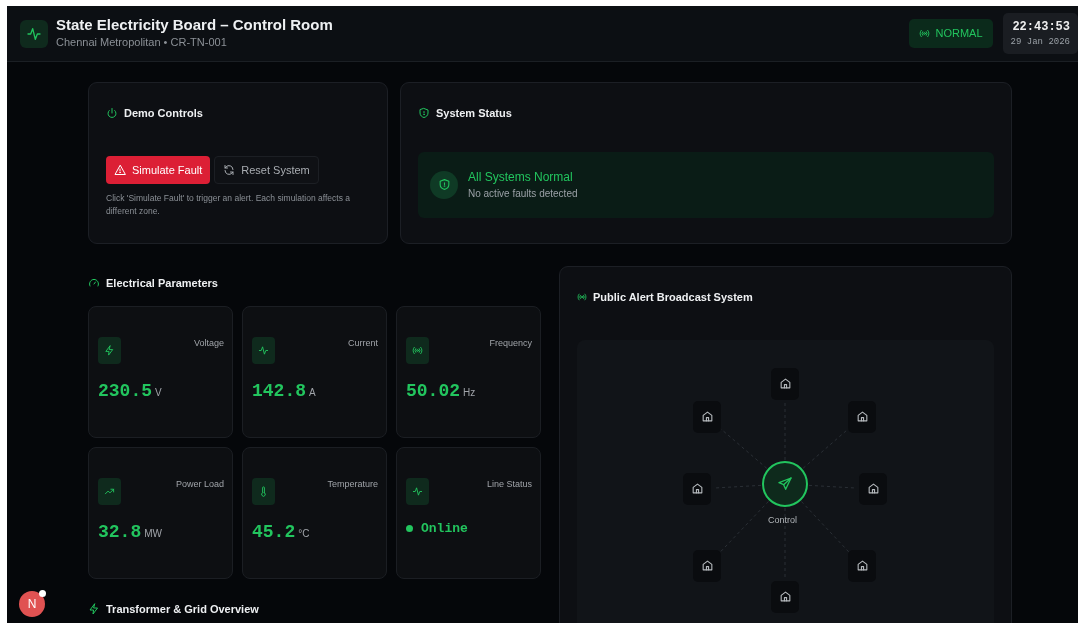 This screenshot has width=1078, height=623. What do you see at coordinates (229, 169) in the screenshot?
I see `refresh-icon` at bounding box center [229, 169].